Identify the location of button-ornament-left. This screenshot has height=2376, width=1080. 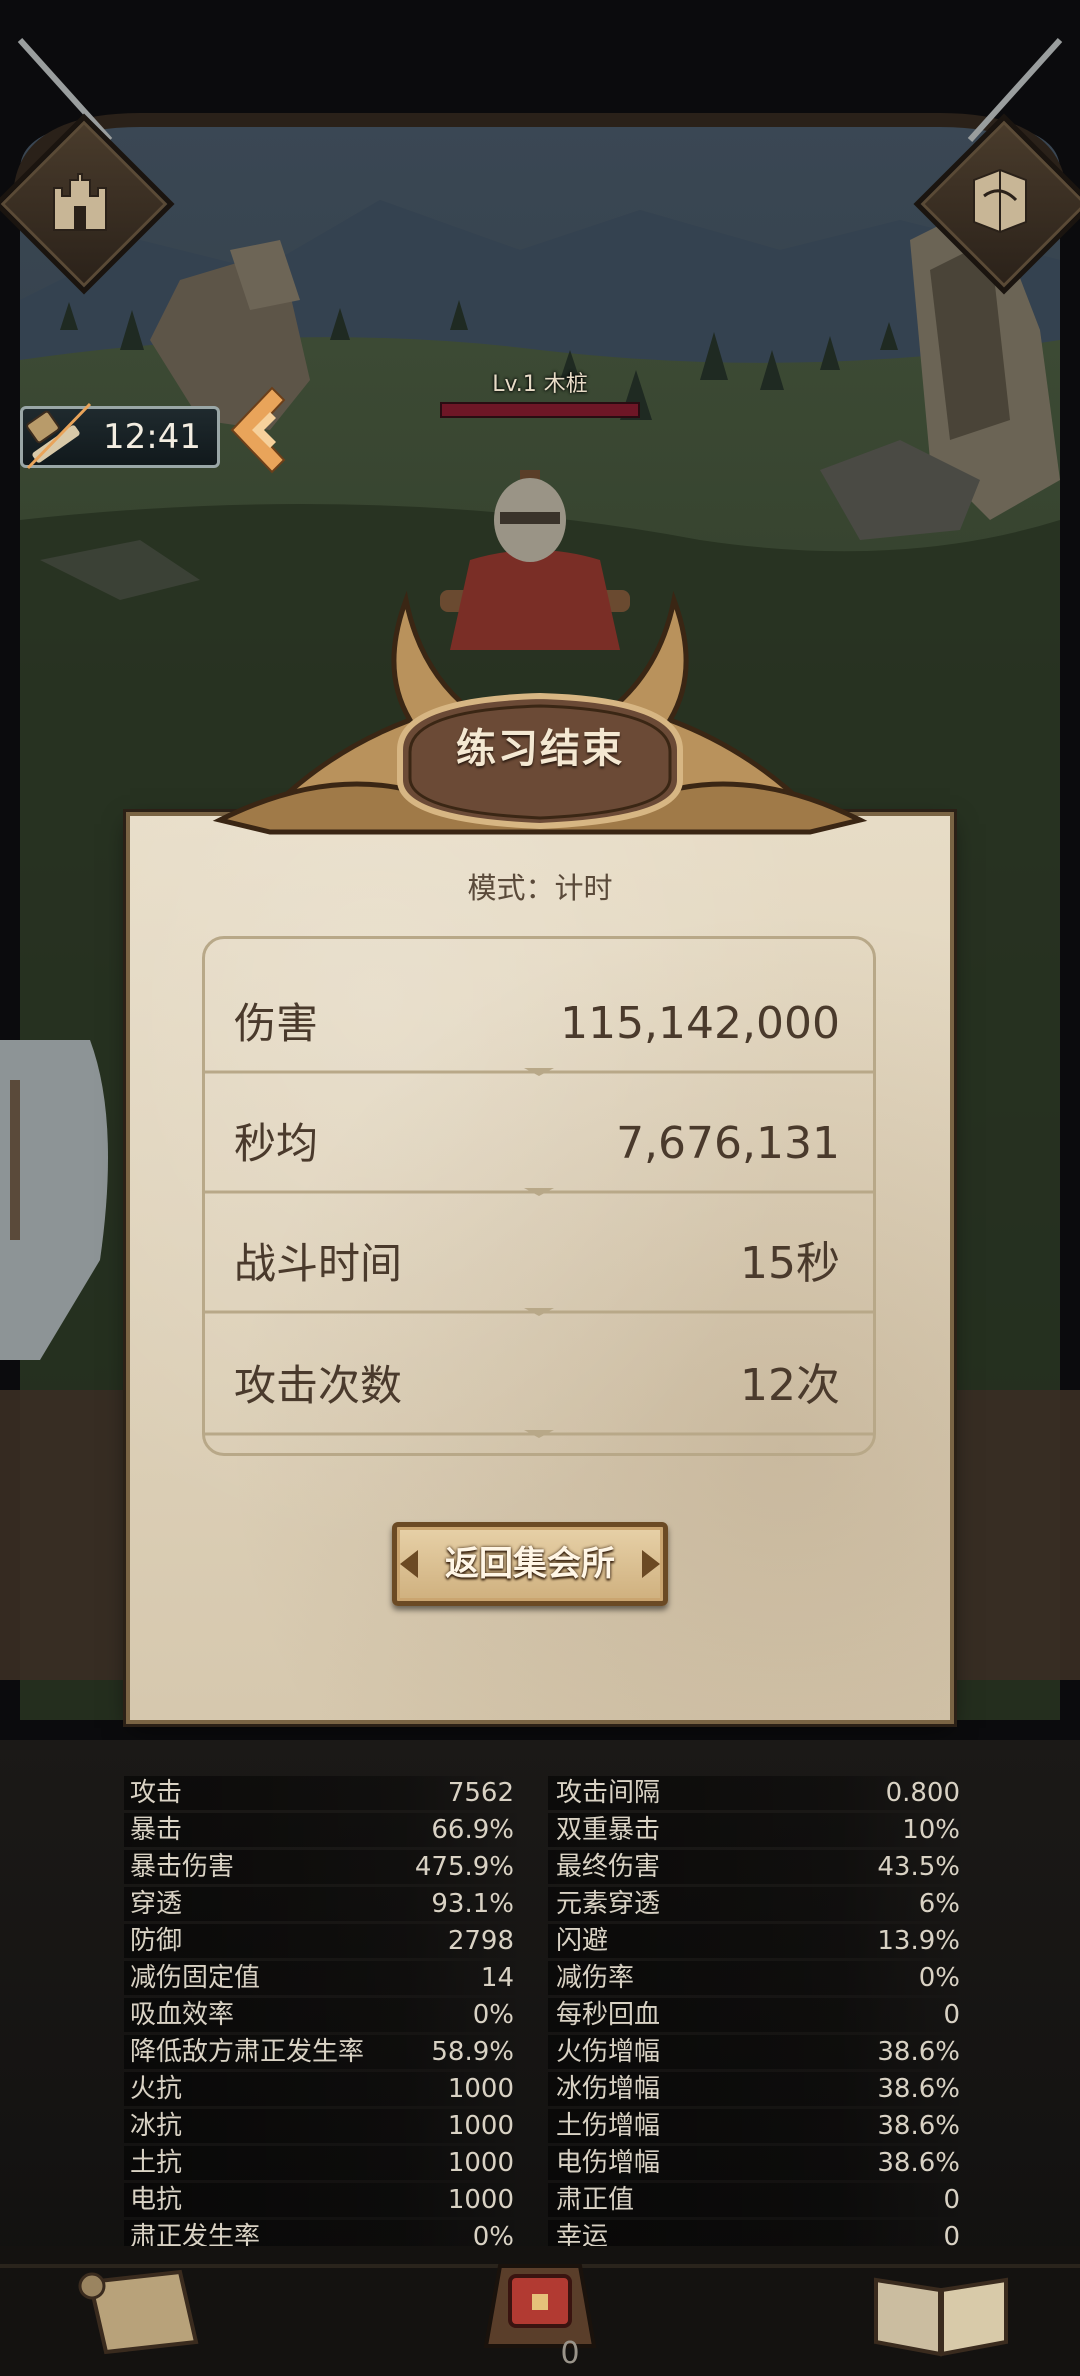
(409, 1564).